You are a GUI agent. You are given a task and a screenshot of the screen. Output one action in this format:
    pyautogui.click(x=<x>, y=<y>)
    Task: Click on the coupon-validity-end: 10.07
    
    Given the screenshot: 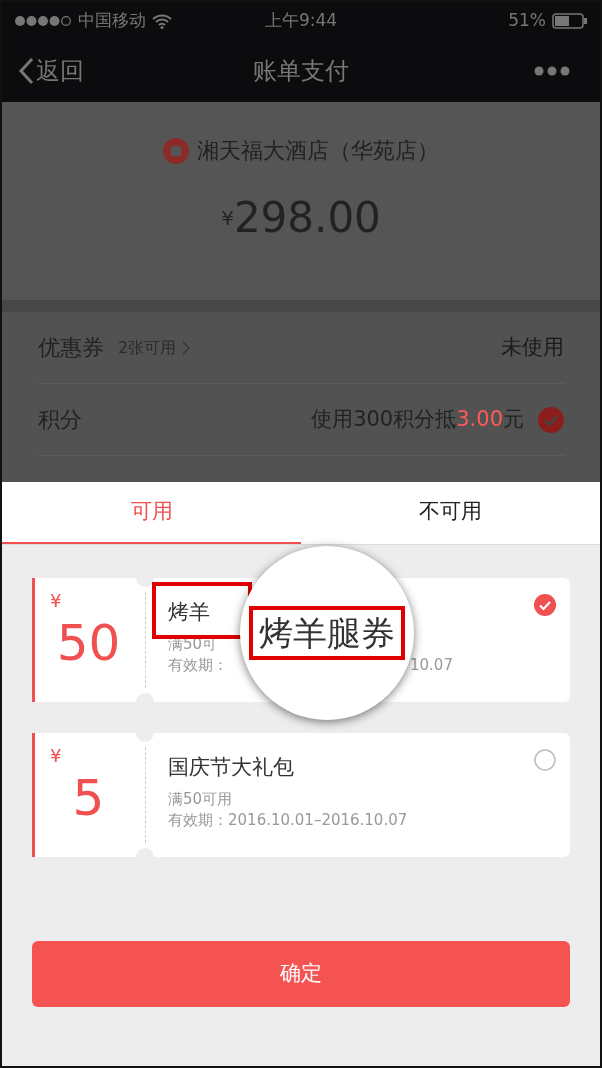 What is the action you would take?
    pyautogui.click(x=431, y=665)
    